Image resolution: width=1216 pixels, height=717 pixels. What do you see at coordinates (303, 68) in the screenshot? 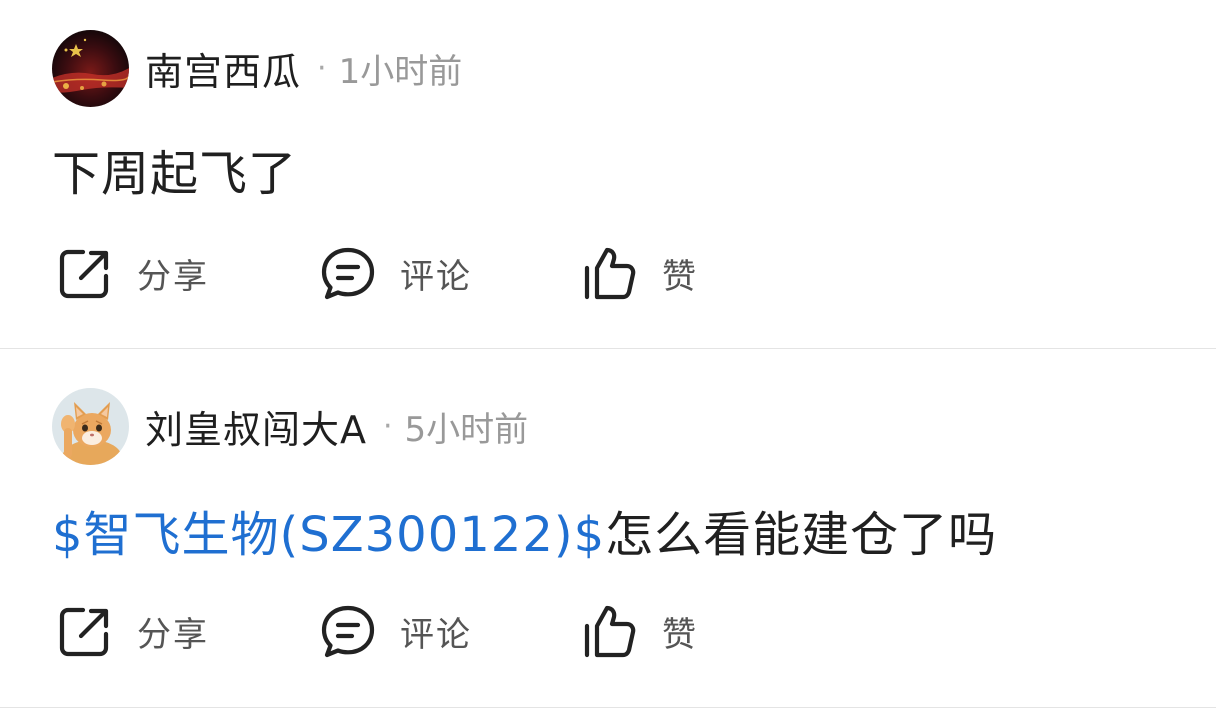
I see `post-meta: 南宫西瓜 · 1小时前` at bounding box center [303, 68].